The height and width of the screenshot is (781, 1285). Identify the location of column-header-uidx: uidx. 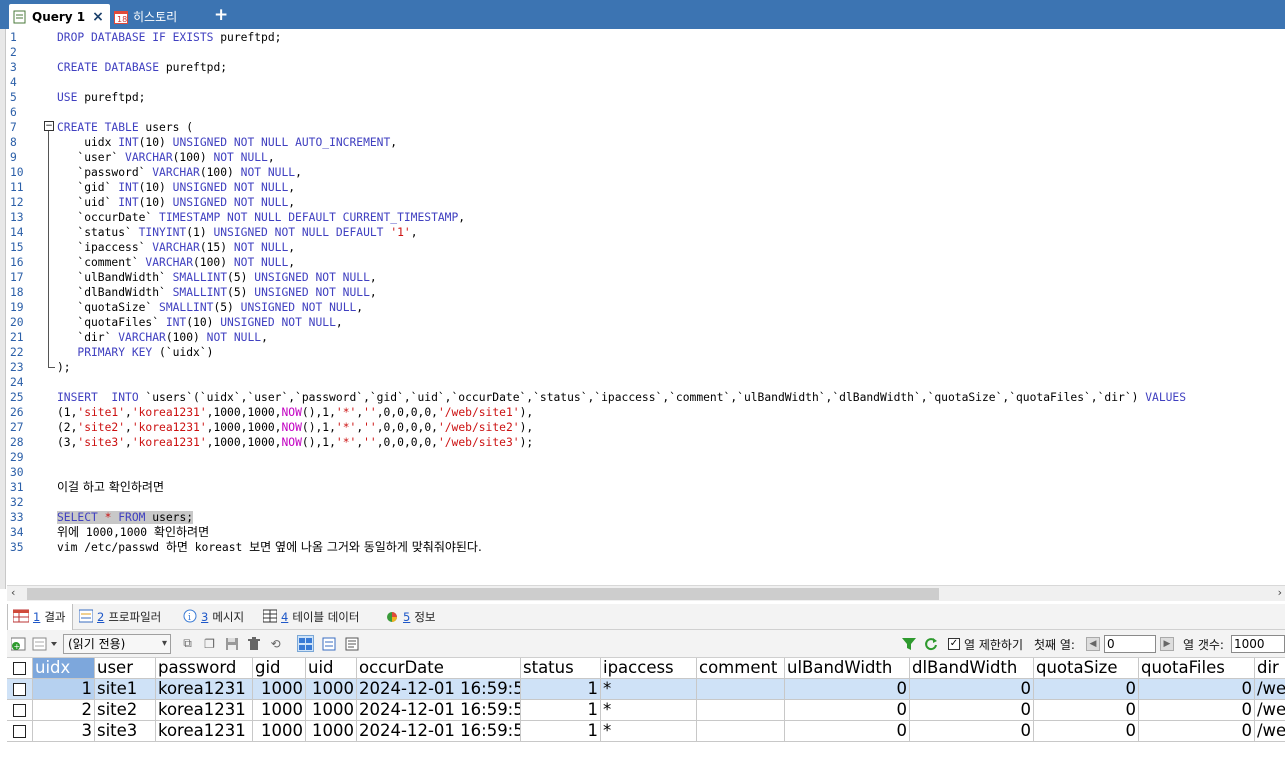
(64, 668).